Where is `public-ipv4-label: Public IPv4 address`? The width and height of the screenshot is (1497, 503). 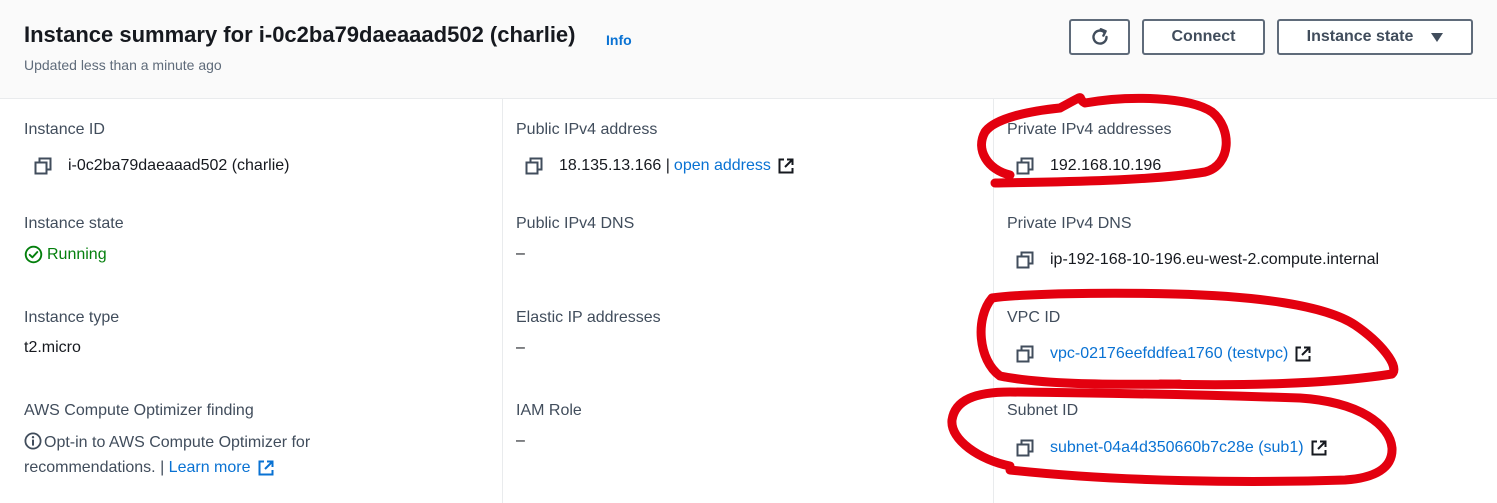
public-ipv4-label: Public IPv4 address is located at coordinates (587, 129).